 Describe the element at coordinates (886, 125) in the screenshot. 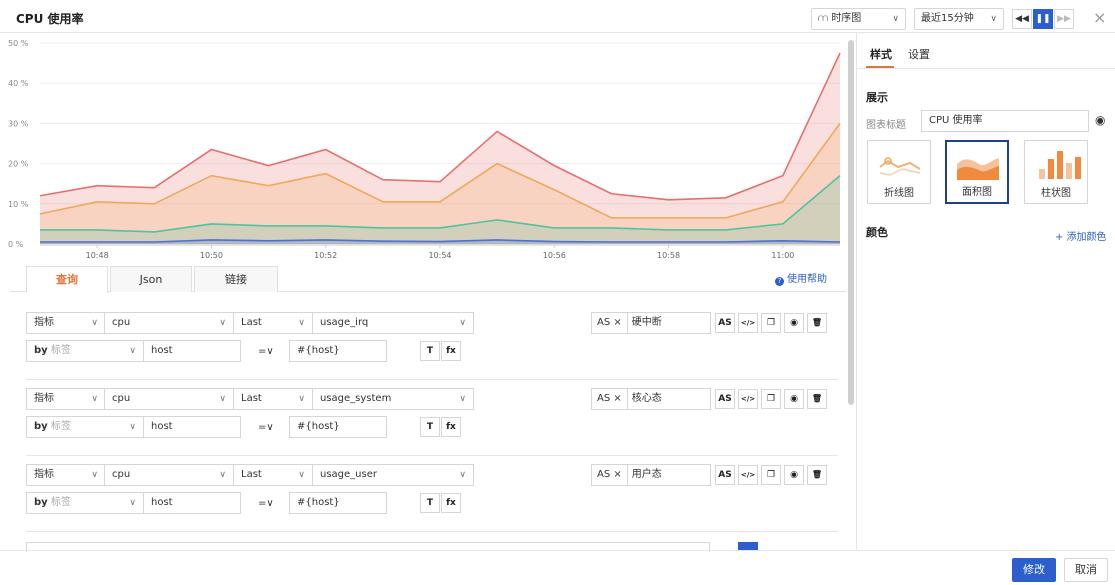

I see `chart-title-label: 图表标题` at that location.